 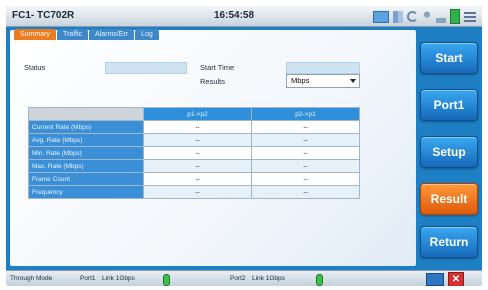 I want to click on tab-bar: Summary Traffic Alarms/Err Log, so click(x=86, y=34).